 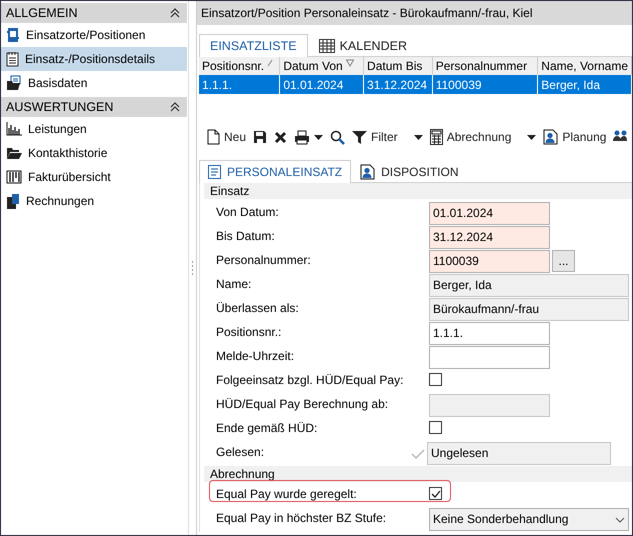 What do you see at coordinates (258, 307) in the screenshot?
I see `field-label: Überlassen als:` at bounding box center [258, 307].